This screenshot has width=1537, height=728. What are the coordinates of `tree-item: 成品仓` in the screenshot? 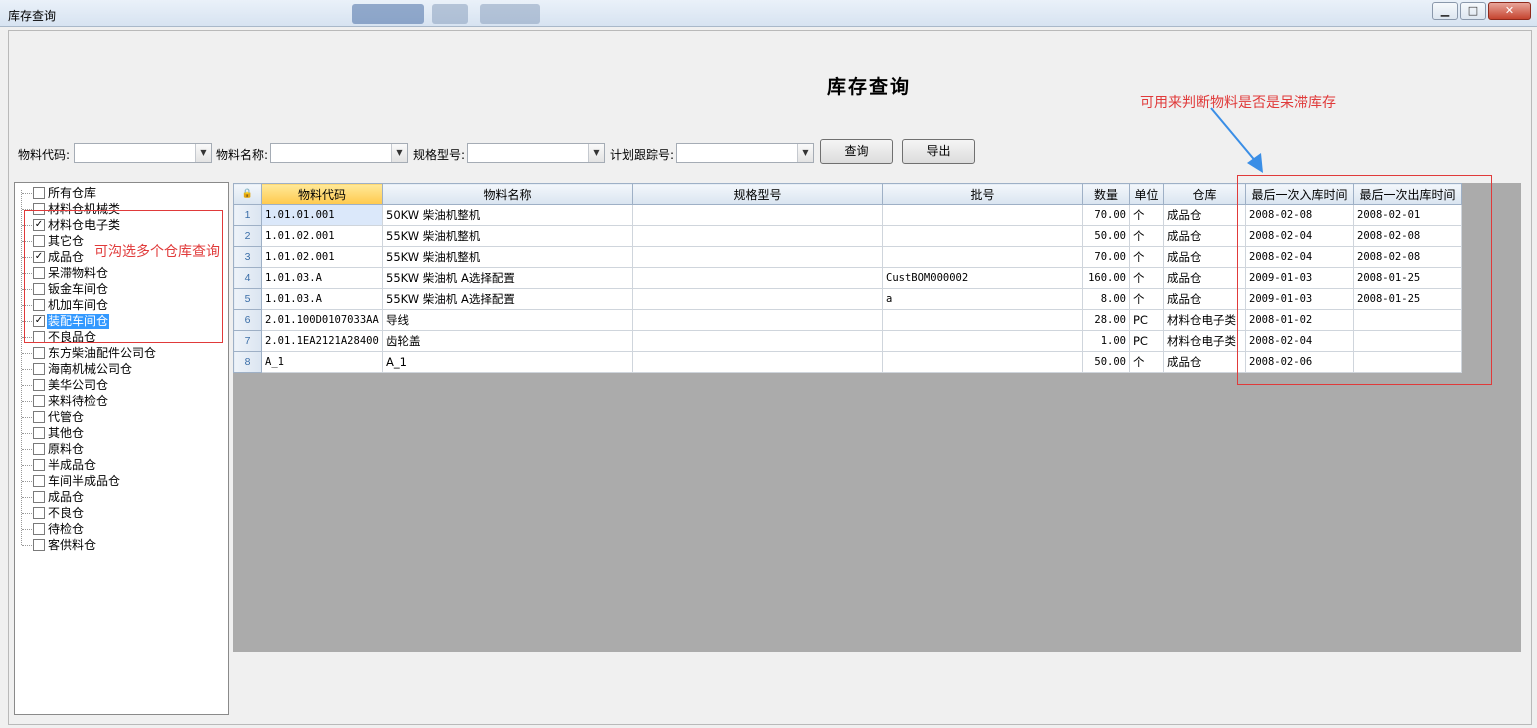 It's located at (53, 497).